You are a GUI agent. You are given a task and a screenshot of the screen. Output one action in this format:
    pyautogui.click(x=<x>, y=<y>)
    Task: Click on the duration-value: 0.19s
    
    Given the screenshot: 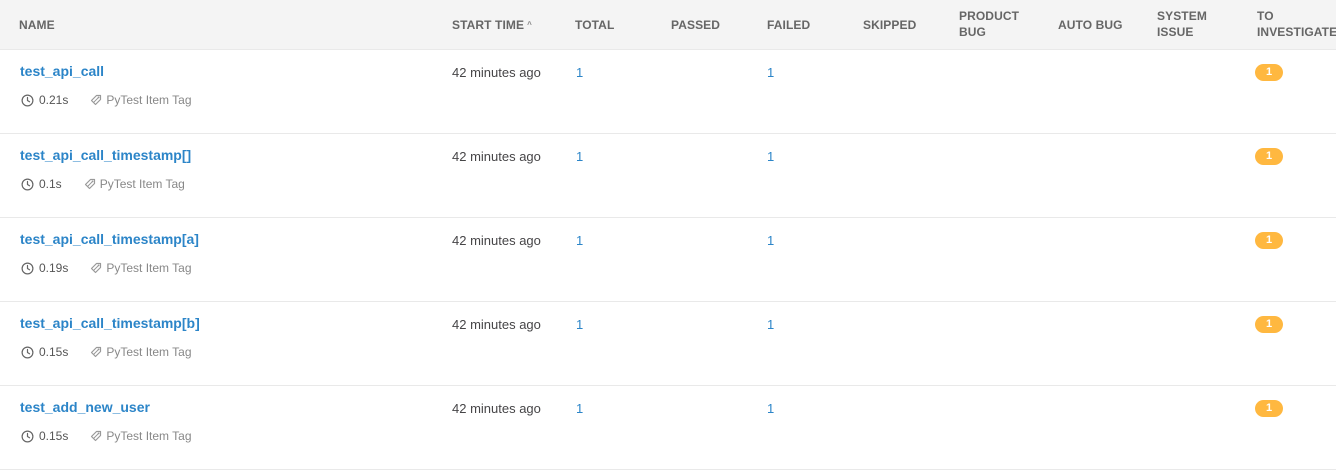 What is the action you would take?
    pyautogui.click(x=54, y=268)
    